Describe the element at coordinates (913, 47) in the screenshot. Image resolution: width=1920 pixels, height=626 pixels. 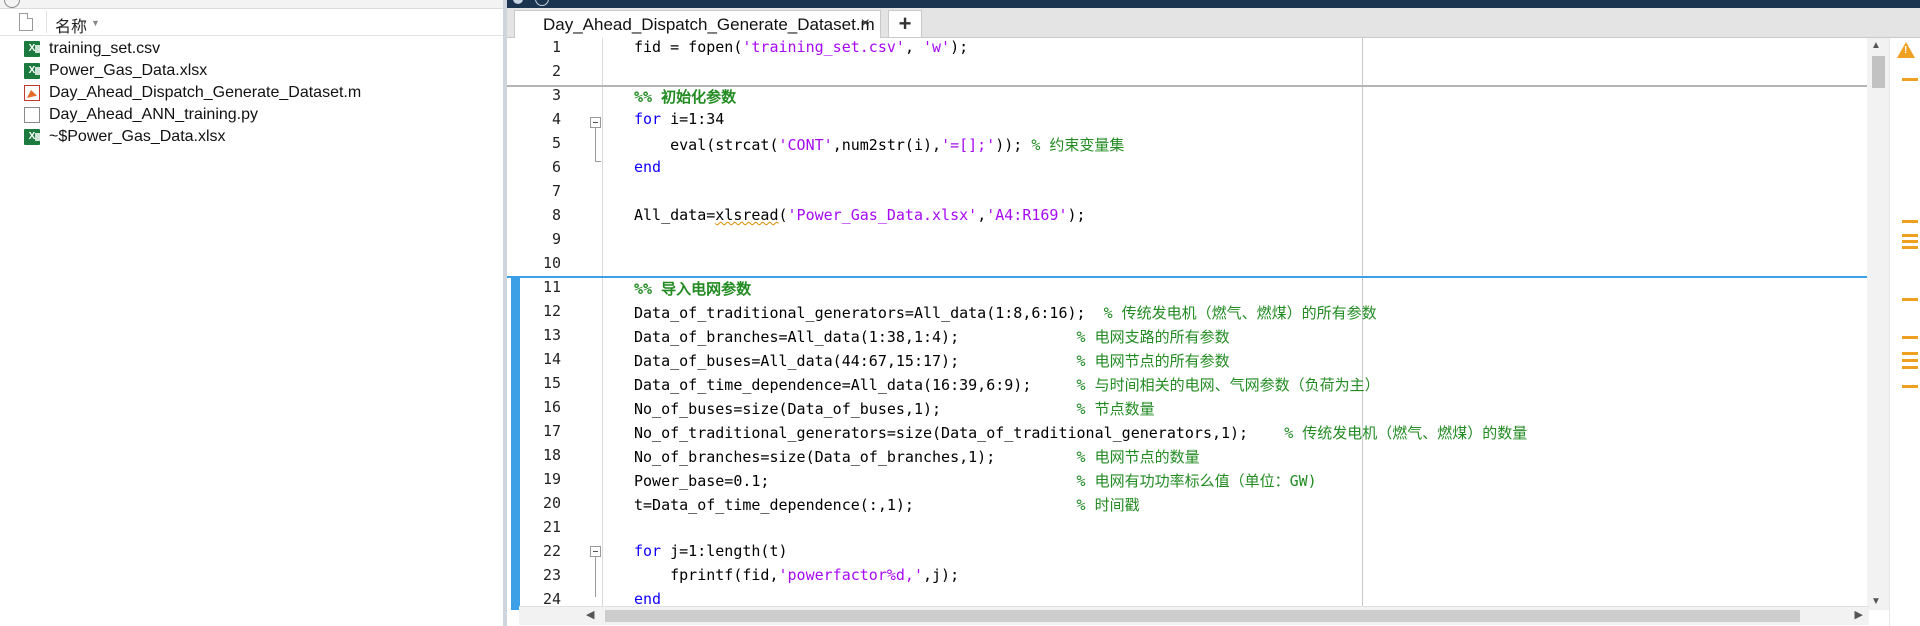
I see `code-token: ,` at that location.